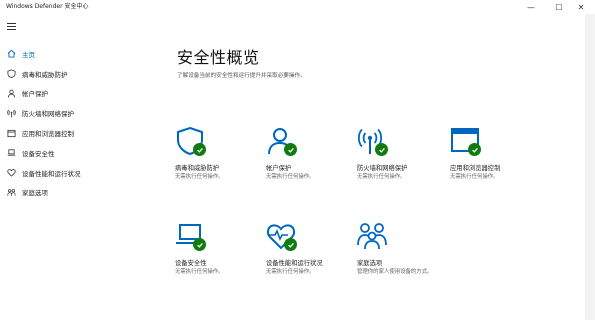 This screenshot has height=320, width=595. Describe the element at coordinates (191, 263) in the screenshot. I see `tile-name: 设备安全性` at that location.